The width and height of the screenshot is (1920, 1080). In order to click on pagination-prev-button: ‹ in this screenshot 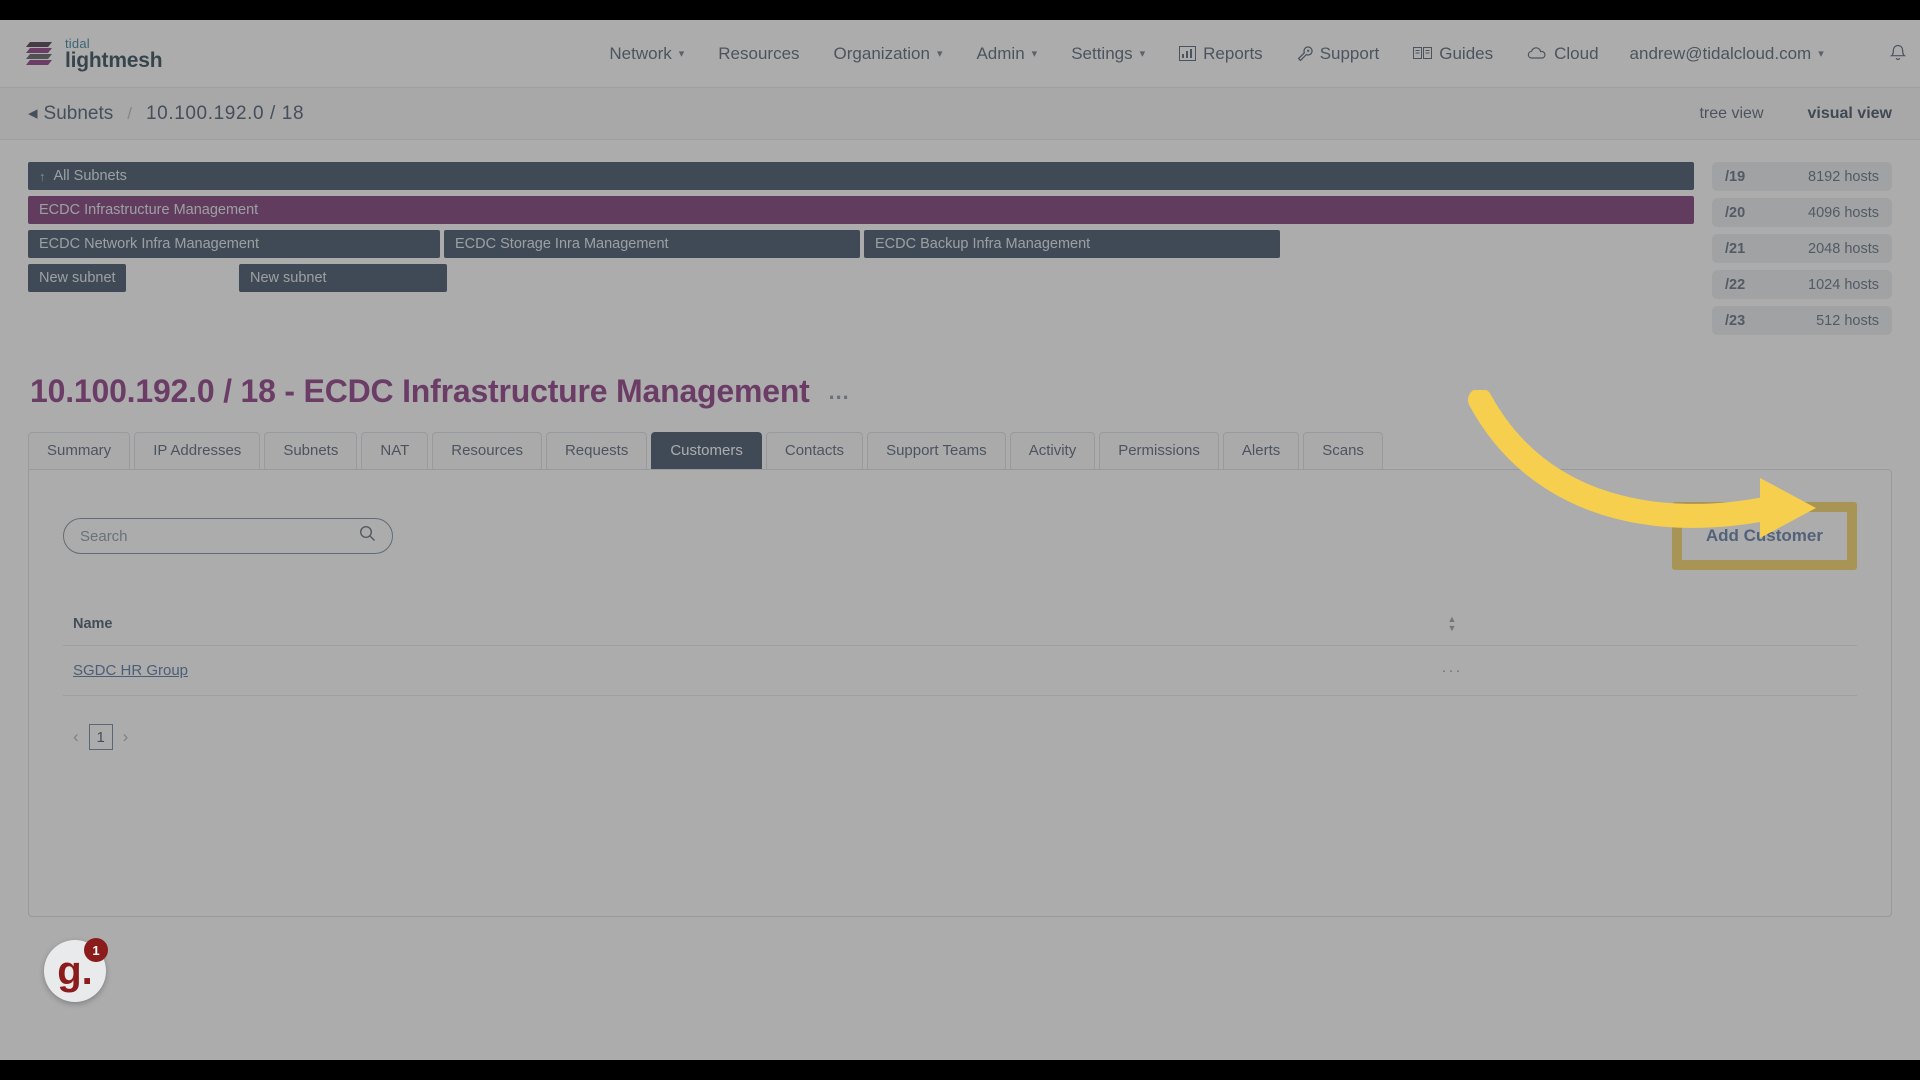, I will do `click(76, 737)`.